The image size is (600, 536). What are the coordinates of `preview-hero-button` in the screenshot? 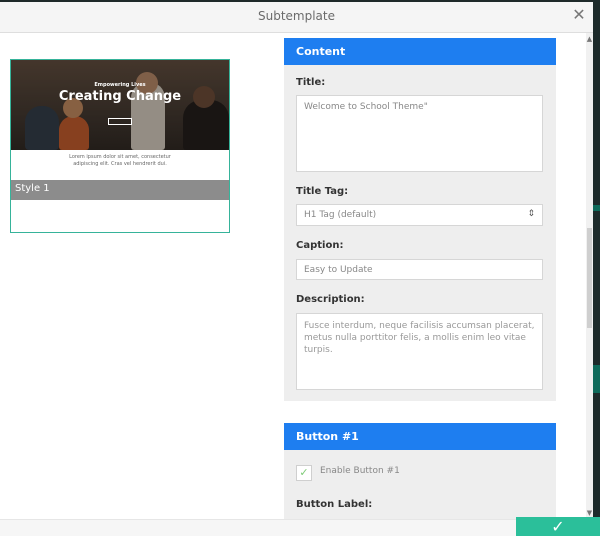 It's located at (120, 121).